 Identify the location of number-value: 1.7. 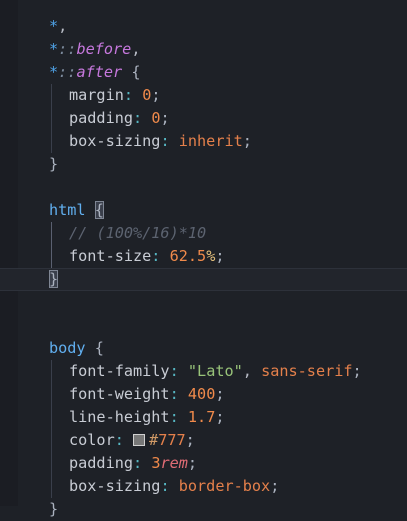
(201, 417).